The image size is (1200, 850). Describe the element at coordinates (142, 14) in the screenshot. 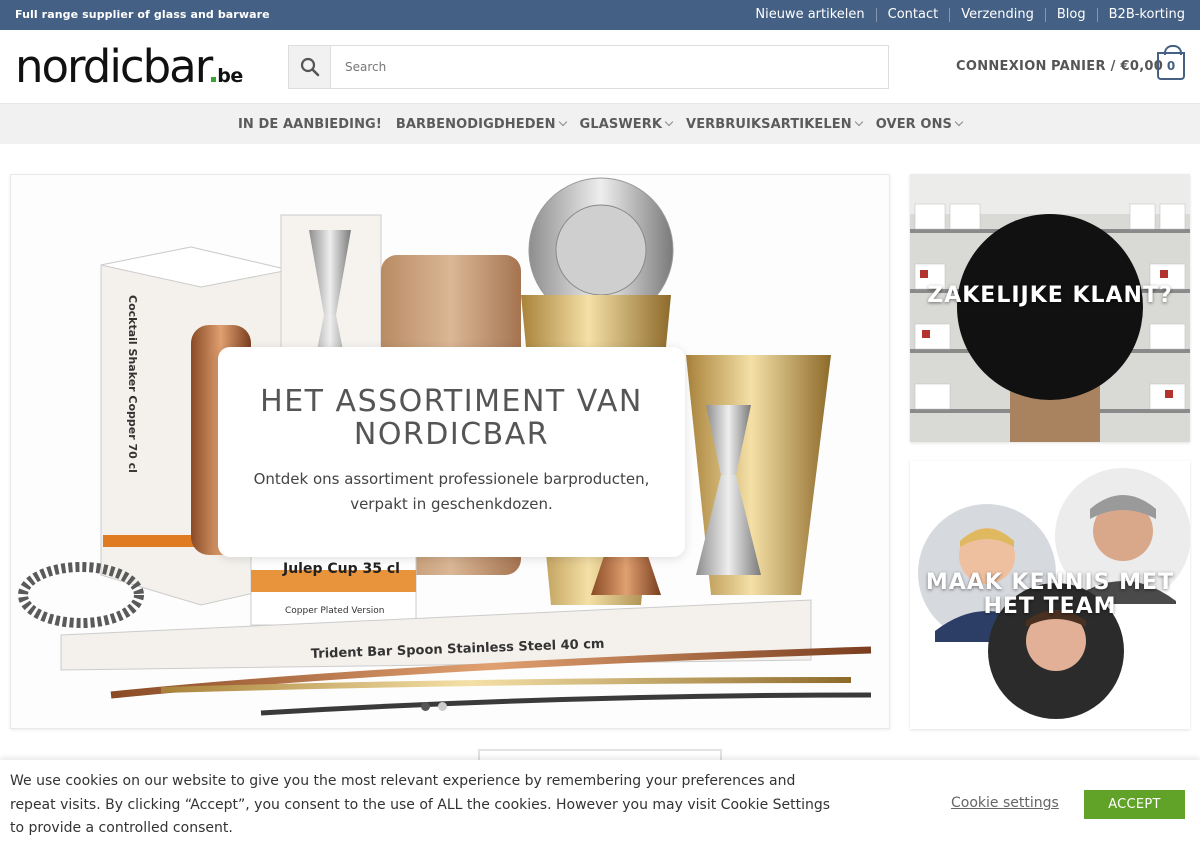

I see `tagline: Full range supplier of glass and barware` at that location.